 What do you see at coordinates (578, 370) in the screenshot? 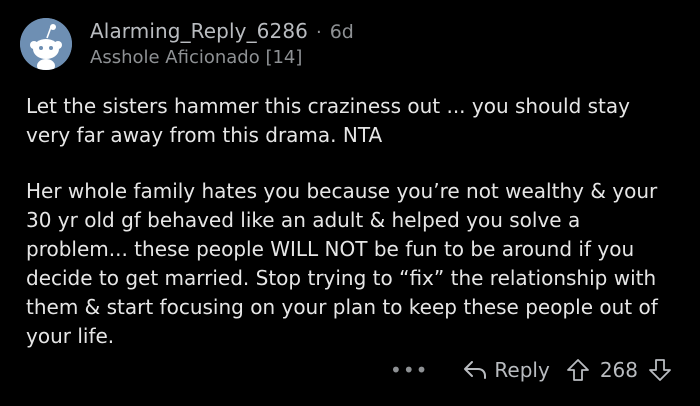
I see `upvote-arrow-icon` at bounding box center [578, 370].